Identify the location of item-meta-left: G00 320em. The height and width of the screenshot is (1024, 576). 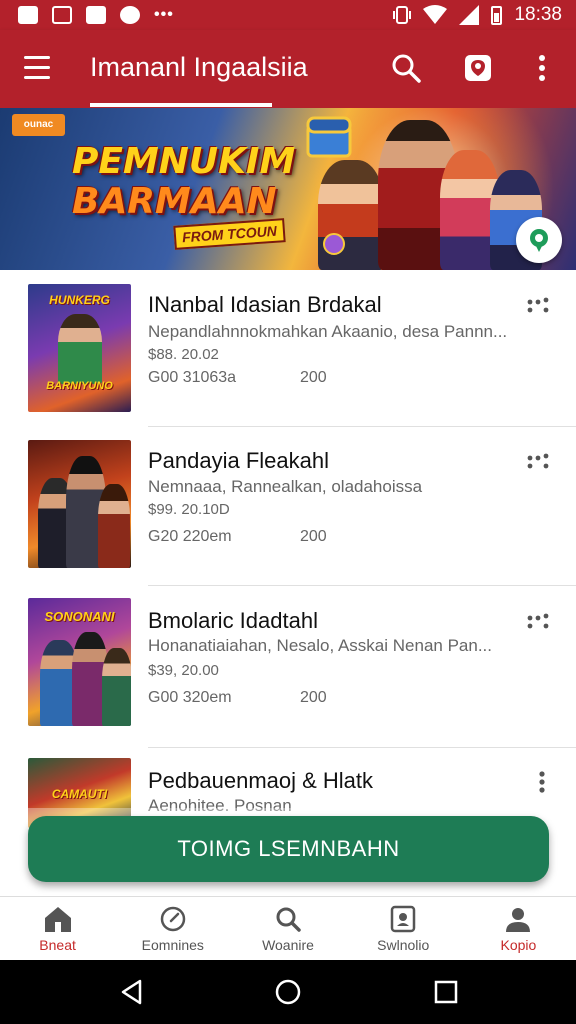
(190, 697).